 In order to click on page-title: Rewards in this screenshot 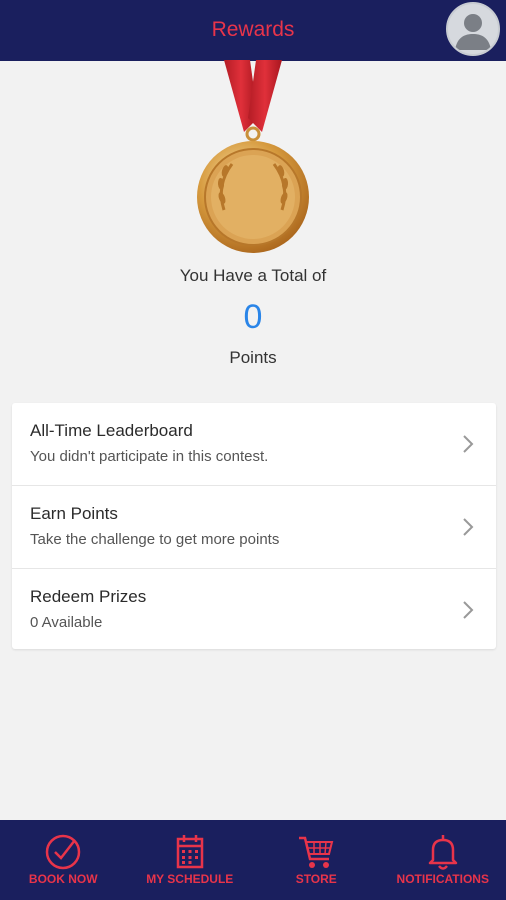, I will do `click(253, 29)`.